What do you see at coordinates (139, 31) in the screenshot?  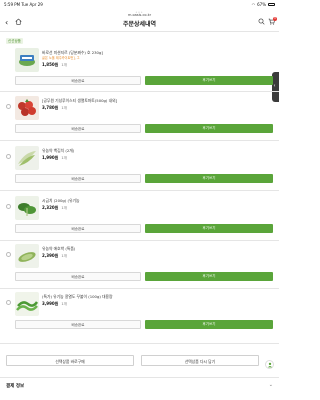 I see `header-divider` at bounding box center [139, 31].